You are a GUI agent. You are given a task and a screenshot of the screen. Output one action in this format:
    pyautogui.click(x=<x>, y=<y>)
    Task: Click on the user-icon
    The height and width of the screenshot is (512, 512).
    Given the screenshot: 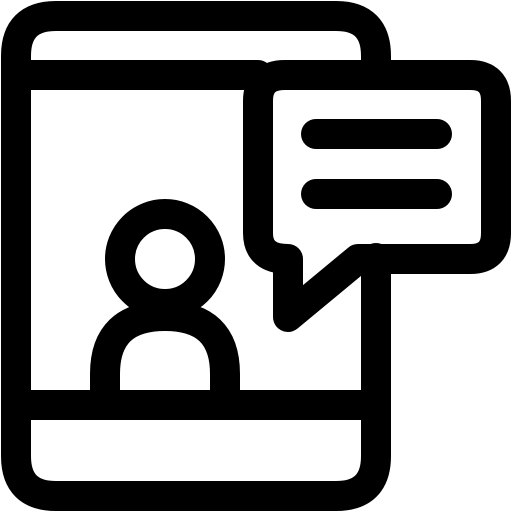 What is the action you would take?
    pyautogui.click(x=165, y=303)
    